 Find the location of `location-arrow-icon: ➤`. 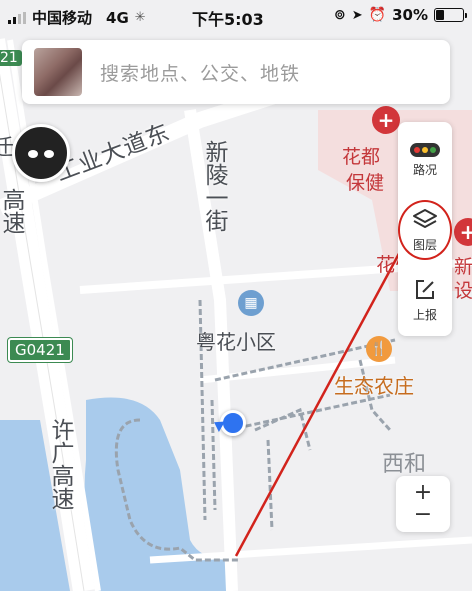

location-arrow-icon: ➤ is located at coordinates (357, 15).